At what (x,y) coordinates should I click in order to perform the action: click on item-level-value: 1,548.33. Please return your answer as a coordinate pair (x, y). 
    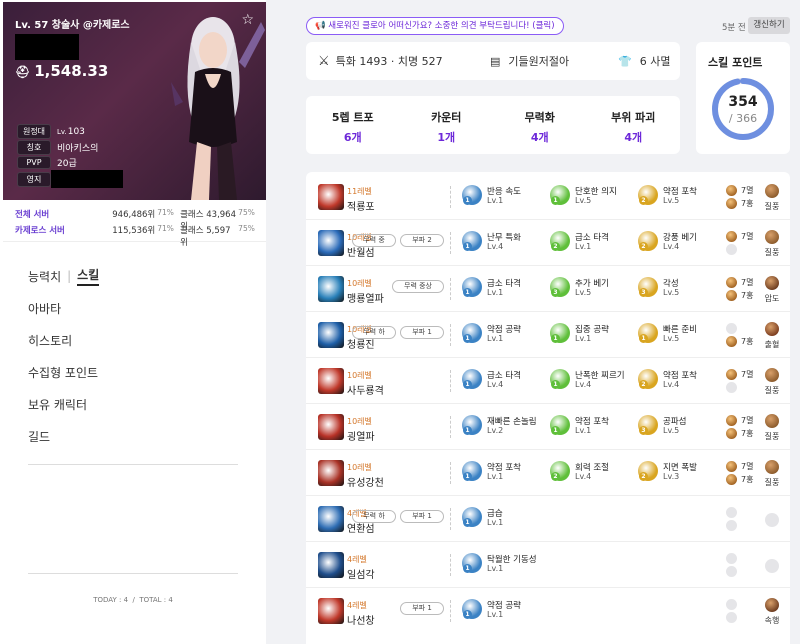
    Looking at the image, I should click on (71, 71).